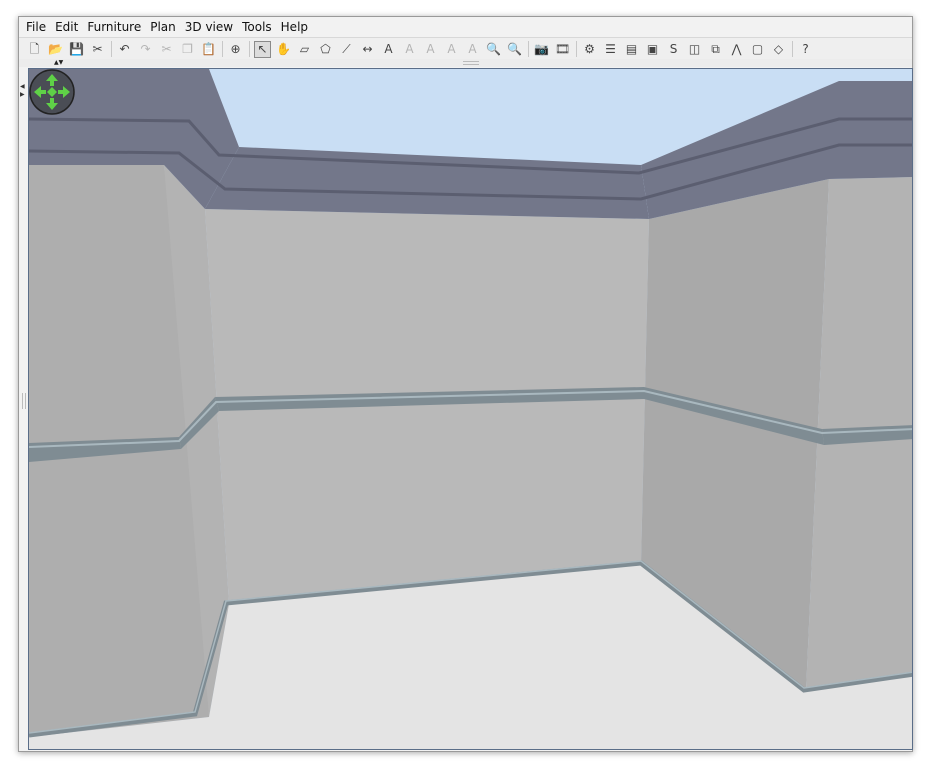 Image resolution: width=931 pixels, height=768 pixels. I want to click on navigation-arrows-icon, so click(52, 92).